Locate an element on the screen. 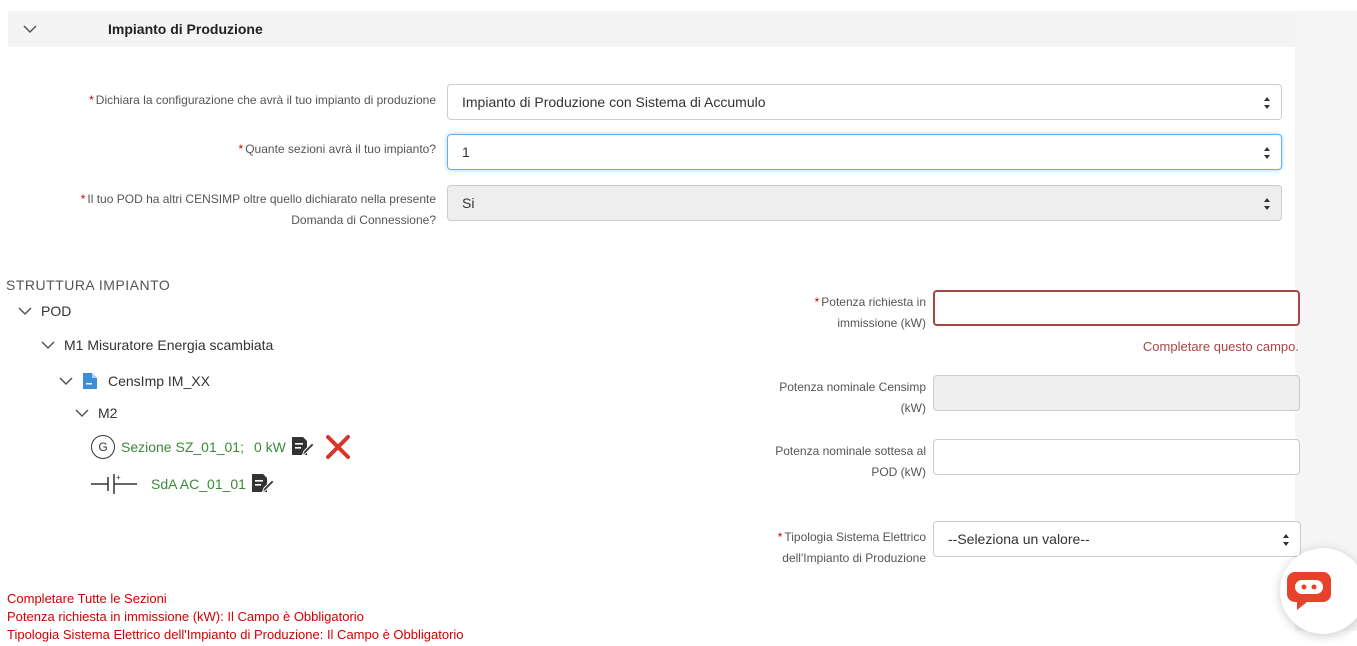  sda-link: SdA AC_01_01 is located at coordinates (198, 484).